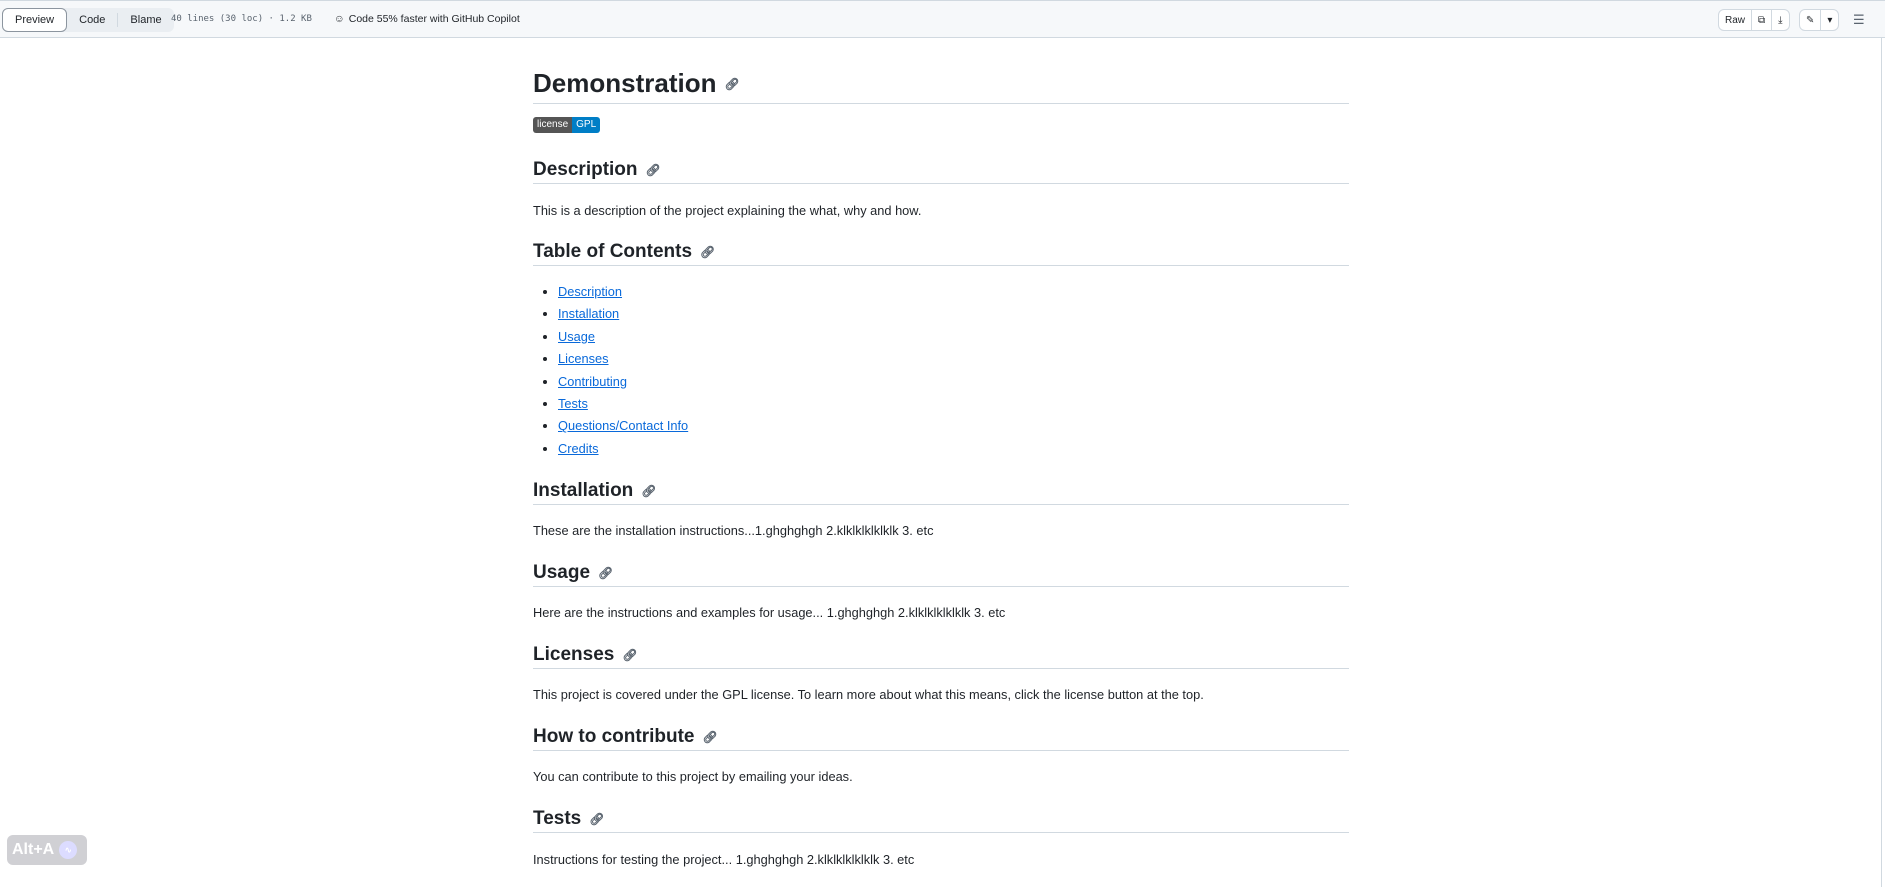 The image size is (1885, 887). Describe the element at coordinates (241, 19) in the screenshot. I see `file-meta: 40 lines (30 loc) · 1.2 KB` at that location.